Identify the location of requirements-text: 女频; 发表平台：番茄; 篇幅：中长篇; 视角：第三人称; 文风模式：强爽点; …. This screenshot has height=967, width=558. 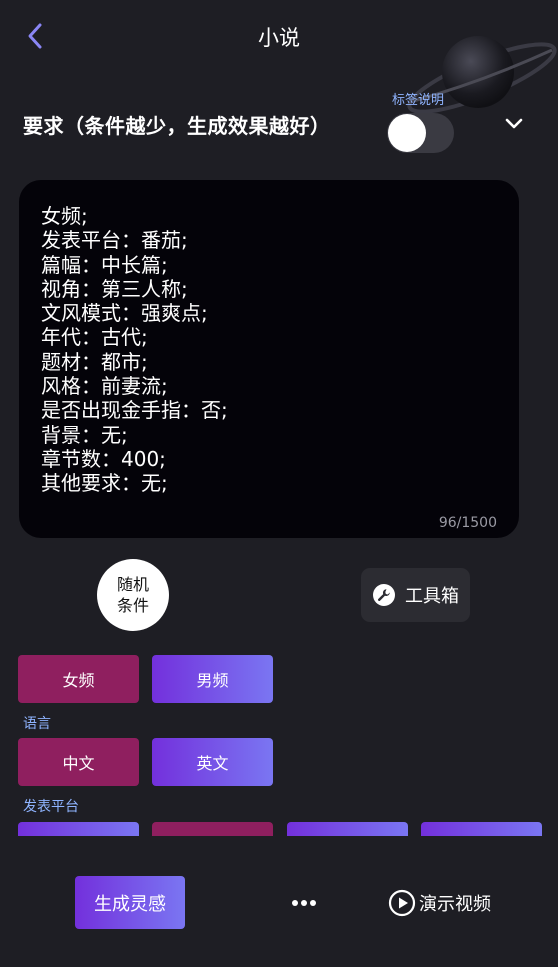
(134, 350).